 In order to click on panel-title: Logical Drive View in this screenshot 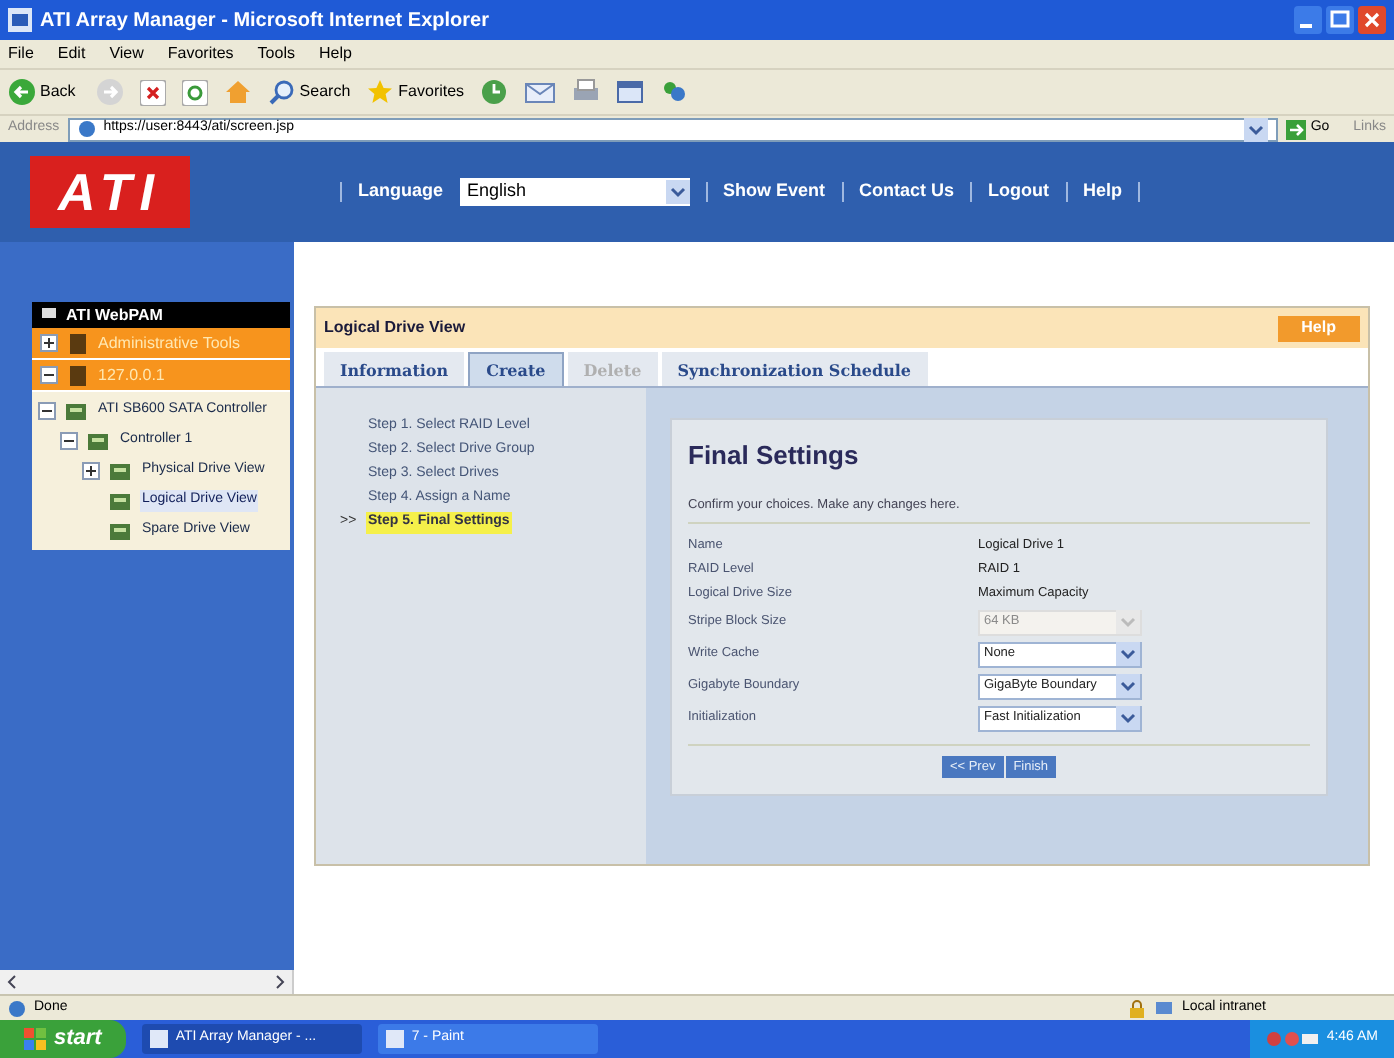, I will do `click(395, 328)`.